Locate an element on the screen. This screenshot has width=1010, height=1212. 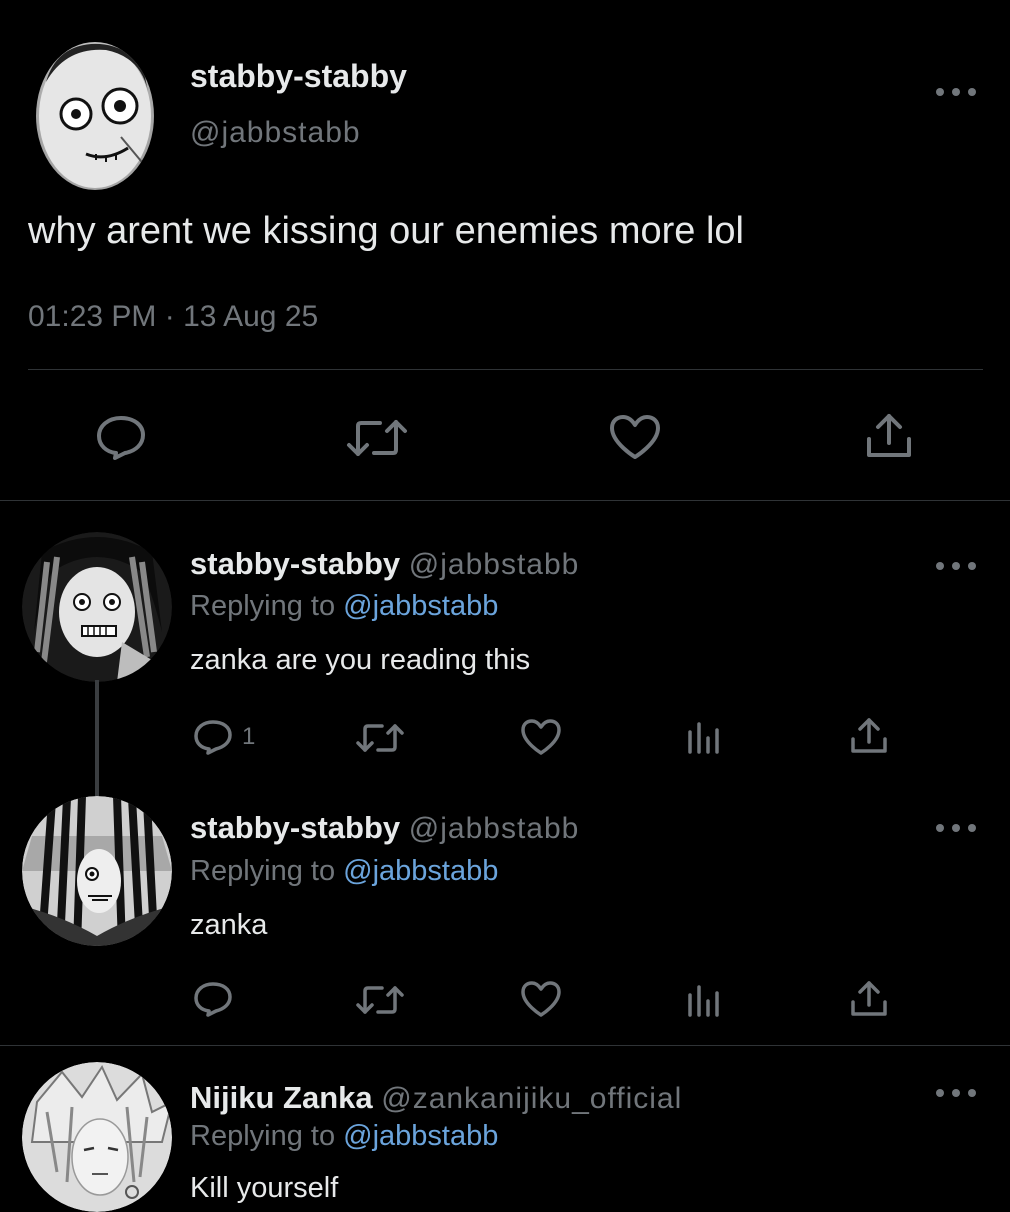
author-handle: @zankanijiku_official is located at coordinates (531, 1098).